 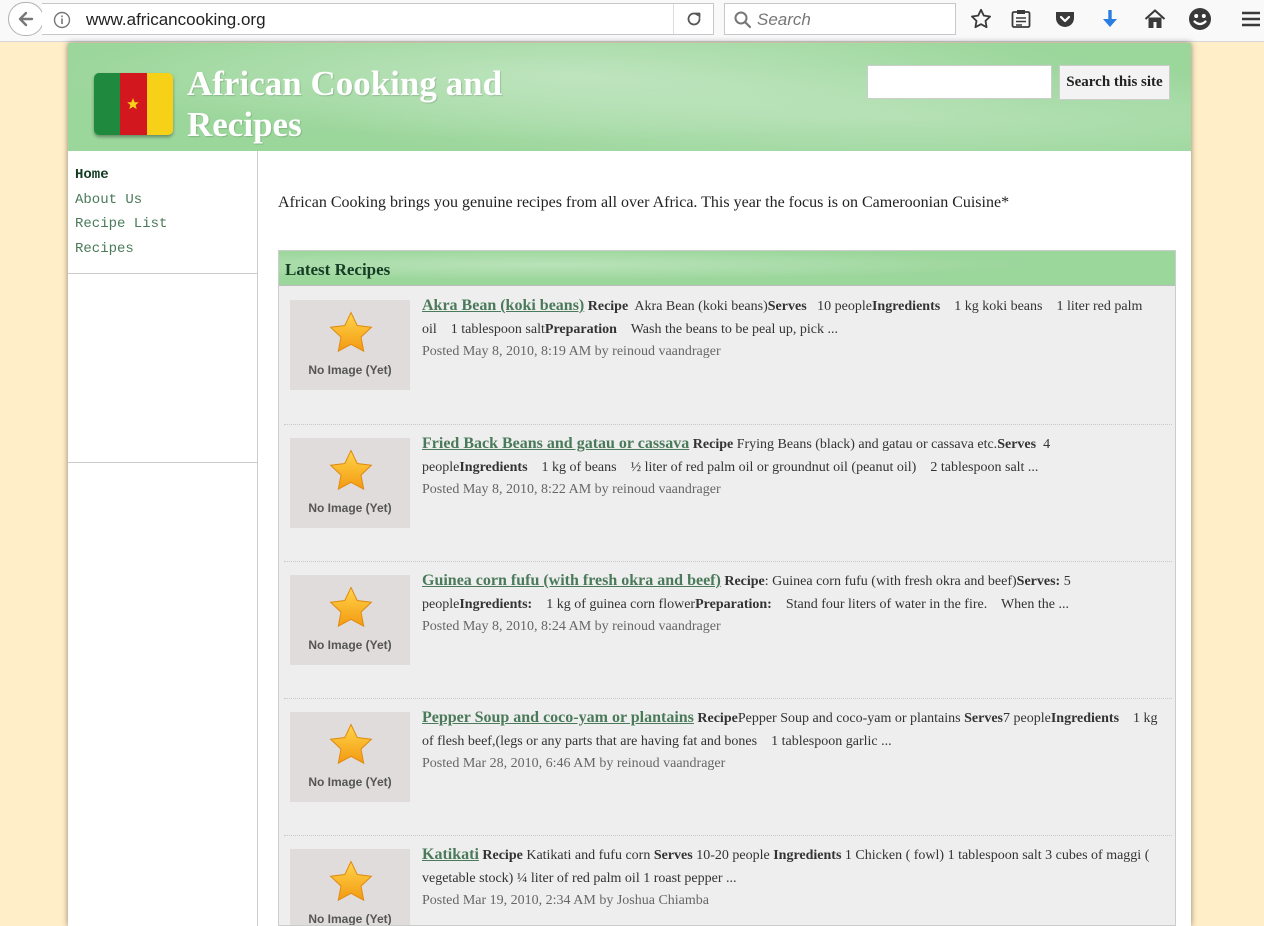 What do you see at coordinates (558, 717) in the screenshot?
I see `recipe-title-link: Pepper Soup and coco-yam or plantains` at bounding box center [558, 717].